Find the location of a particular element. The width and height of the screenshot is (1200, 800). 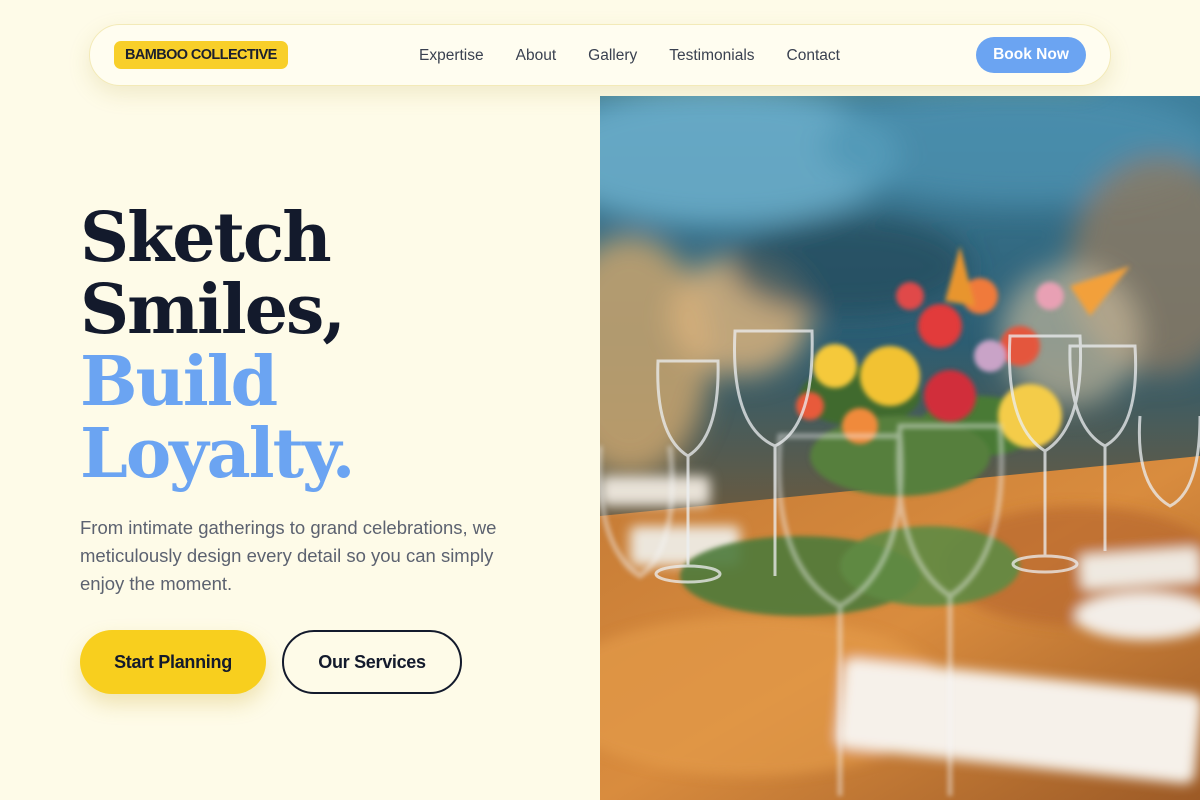

our-services-button: Our Services is located at coordinates (372, 662).